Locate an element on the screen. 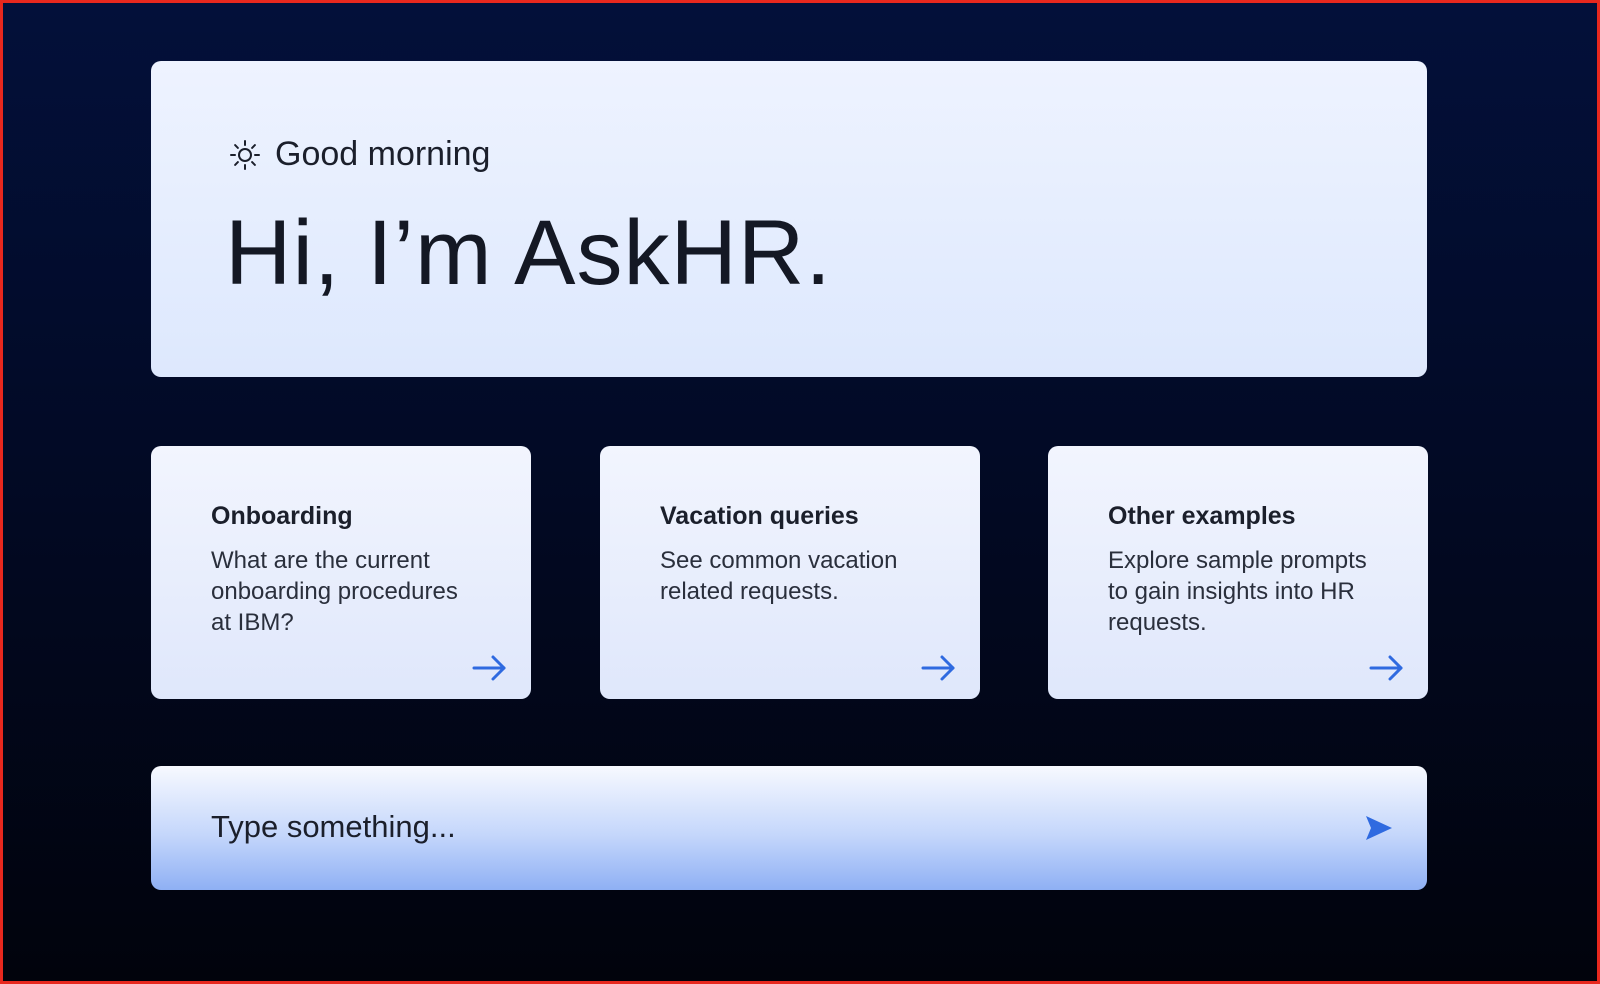 This screenshot has height=984, width=1600. card-description: See common vacation related requests. is located at coordinates (779, 576).